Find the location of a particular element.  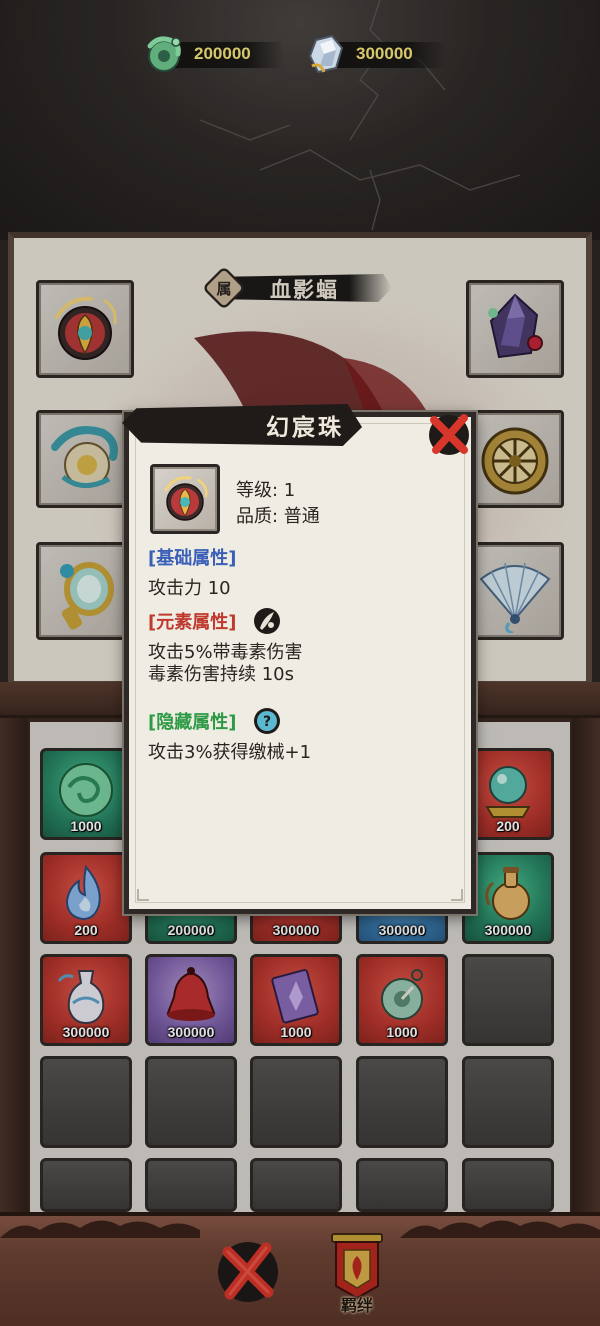

base-attributes-header: [基础属性] is located at coordinates (192, 558).